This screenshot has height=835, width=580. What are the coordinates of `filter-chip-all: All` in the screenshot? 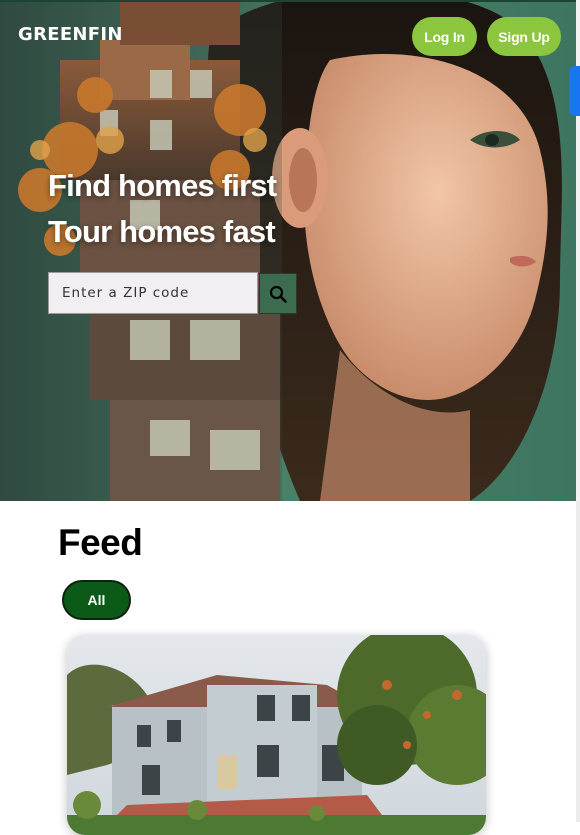 It's located at (96, 600).